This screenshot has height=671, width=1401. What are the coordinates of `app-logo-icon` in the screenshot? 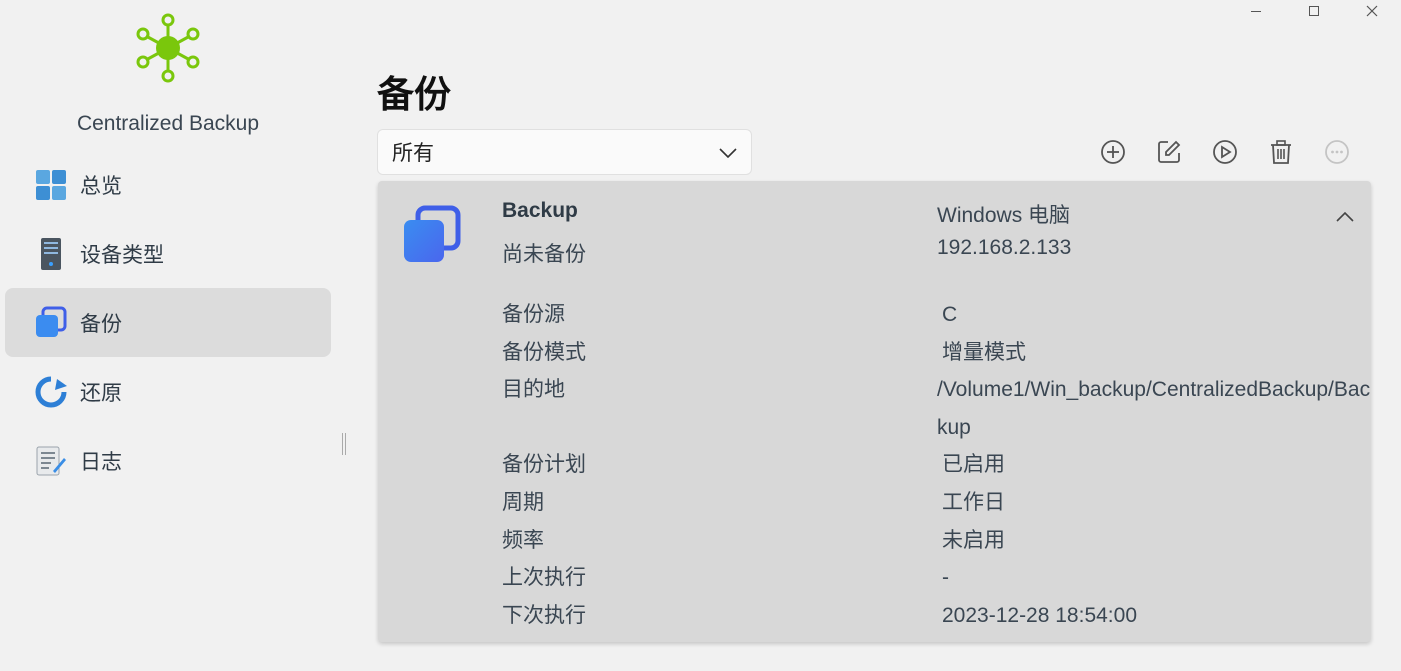 It's located at (168, 48).